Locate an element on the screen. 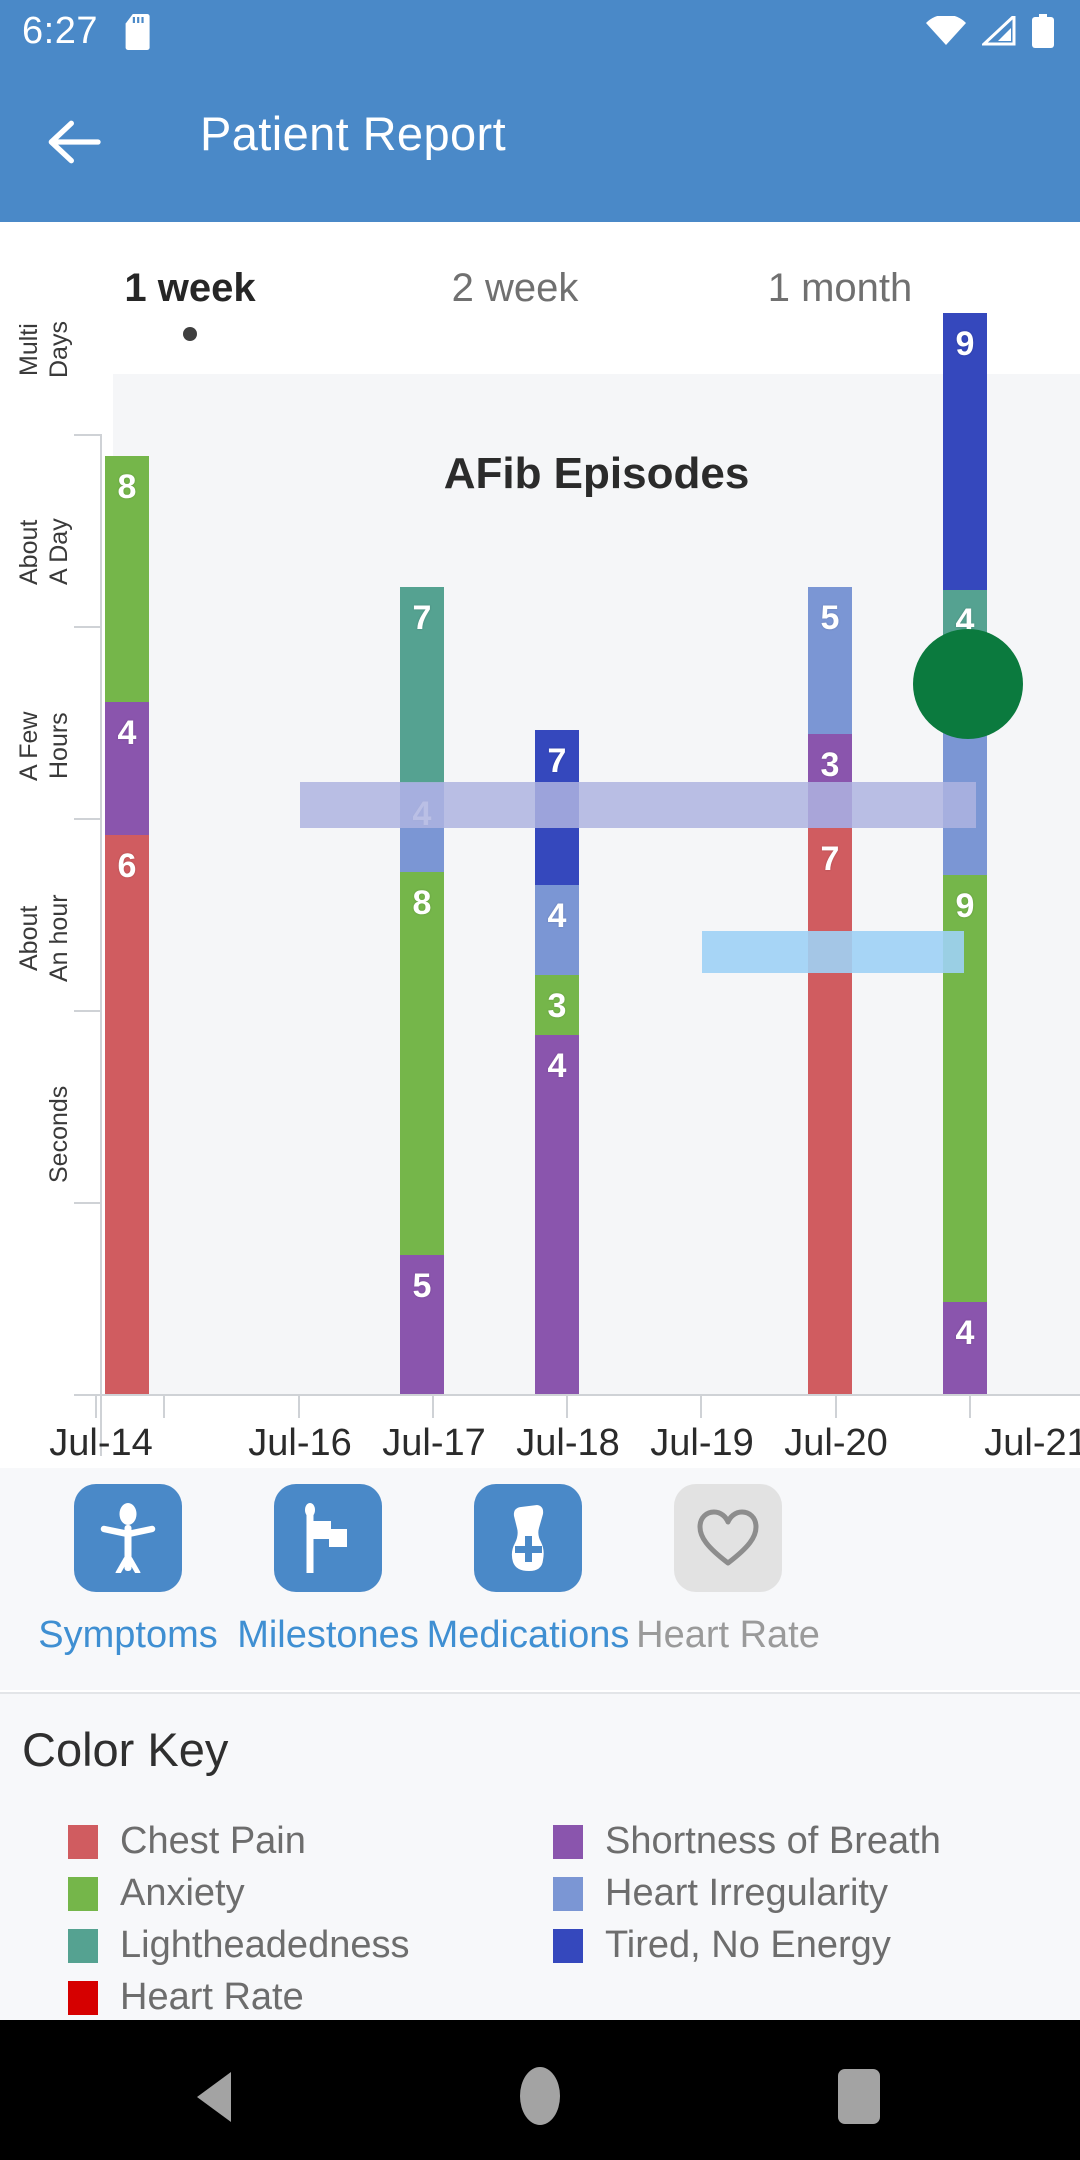 This screenshot has width=1080, height=2160. tab-1-week: 1 week is located at coordinates (190, 298).